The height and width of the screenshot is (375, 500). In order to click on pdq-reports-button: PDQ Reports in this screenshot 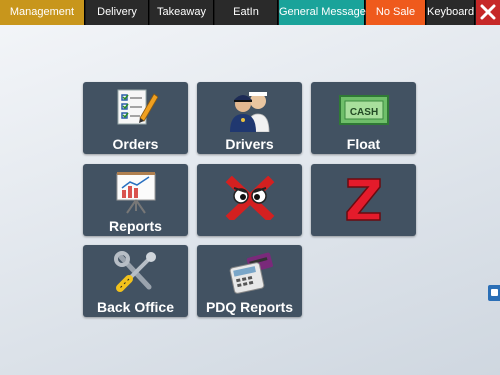, I will do `click(249, 281)`.